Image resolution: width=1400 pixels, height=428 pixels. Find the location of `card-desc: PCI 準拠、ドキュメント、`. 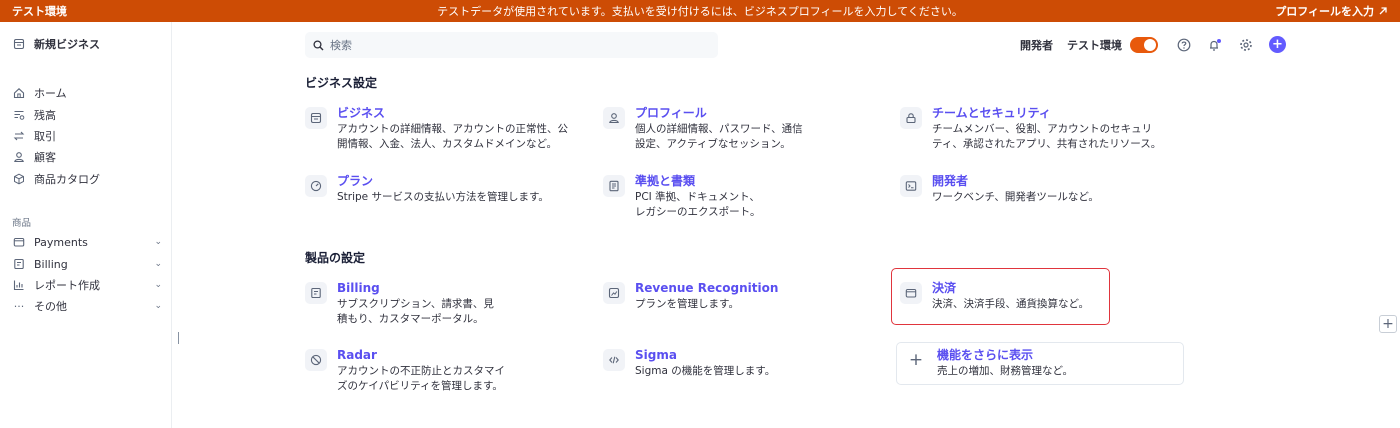

card-desc: PCI 準拠、ドキュメント、 is located at coordinates (697, 197).